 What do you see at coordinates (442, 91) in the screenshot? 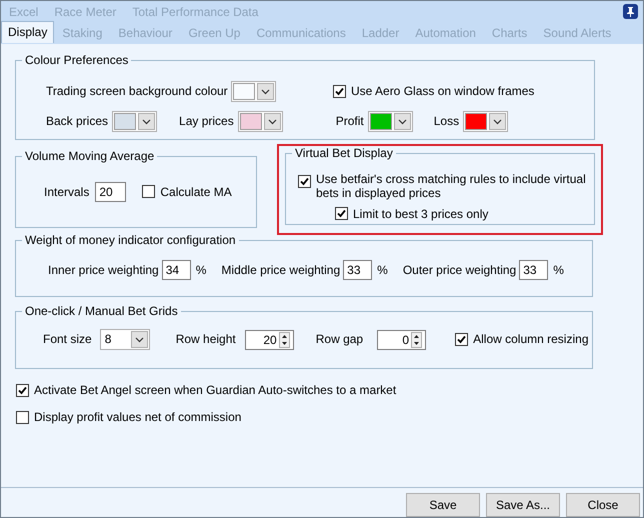
I see `checkbox-label: Use Aero Glass on window frames` at bounding box center [442, 91].